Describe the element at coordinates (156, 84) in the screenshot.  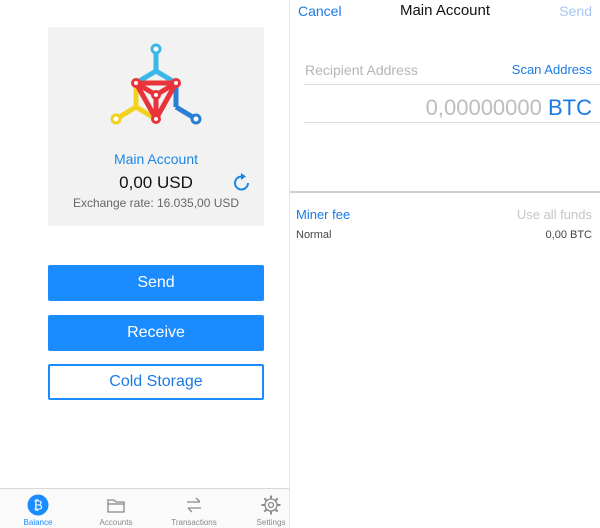
I see `mycelium-logo-icon` at that location.